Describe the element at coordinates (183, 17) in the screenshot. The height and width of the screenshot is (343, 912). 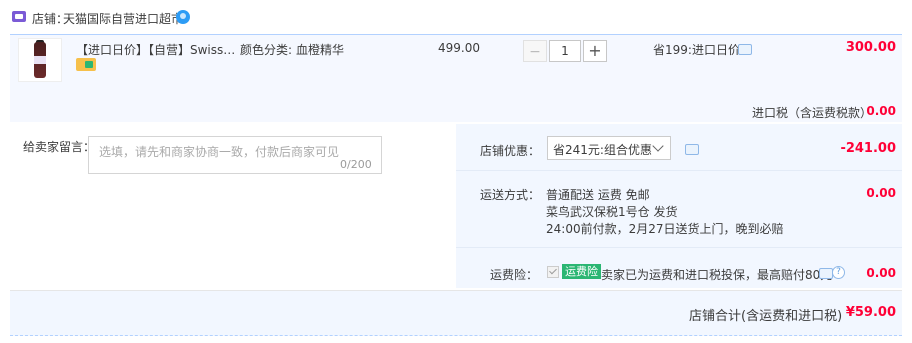
I see `verified-badge-icon` at that location.